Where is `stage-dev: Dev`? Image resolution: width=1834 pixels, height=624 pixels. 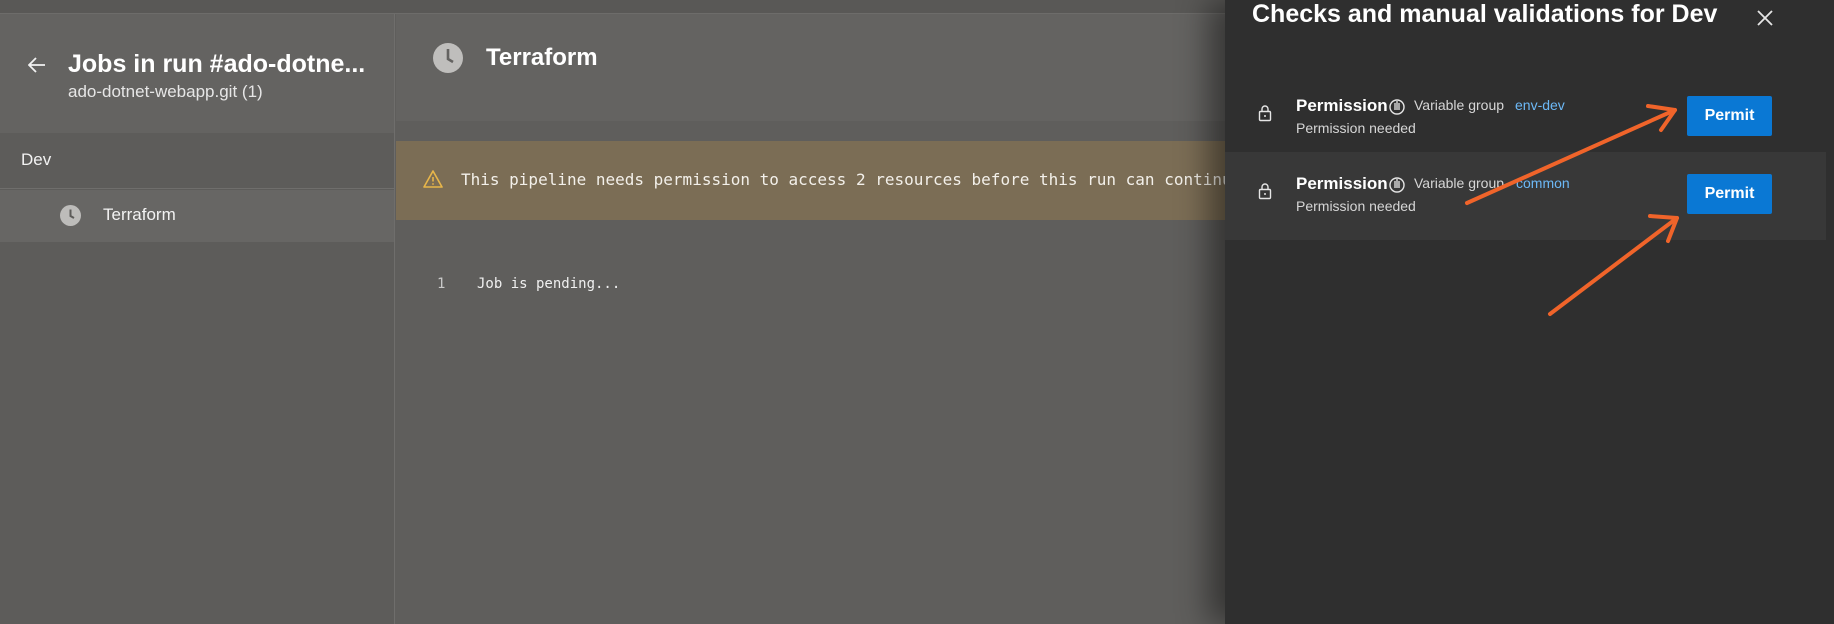 stage-dev: Dev is located at coordinates (197, 161).